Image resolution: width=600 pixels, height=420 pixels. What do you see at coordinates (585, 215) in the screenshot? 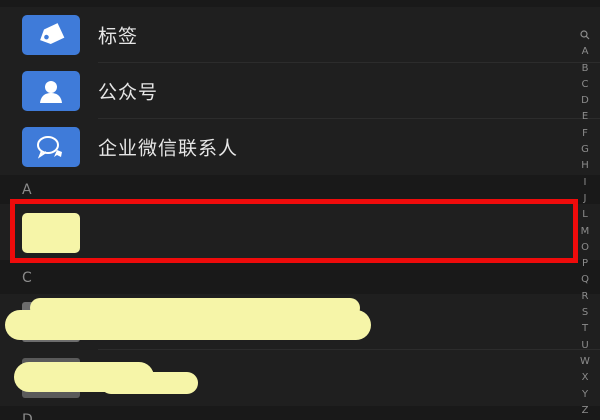
I see `index-letter: L` at bounding box center [585, 215].